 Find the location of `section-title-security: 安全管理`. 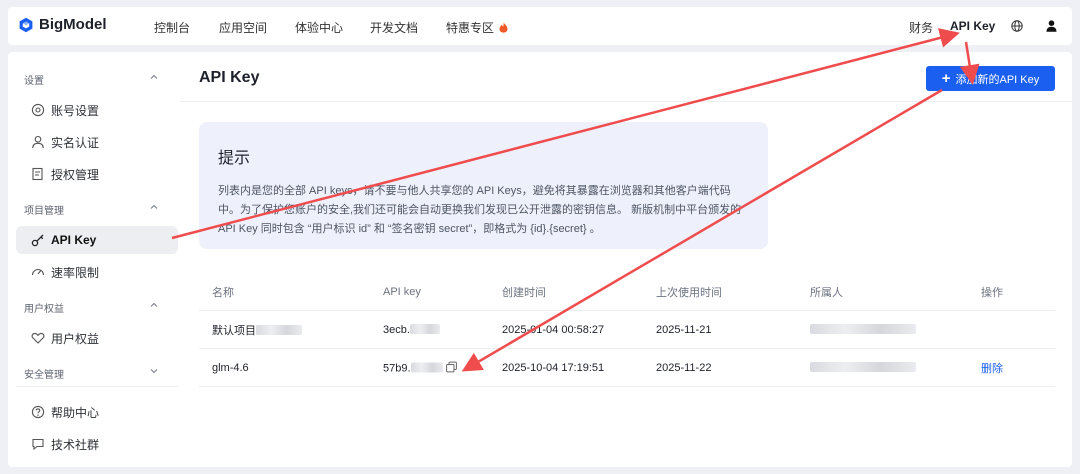

section-title-security: 安全管理 is located at coordinates (44, 375).